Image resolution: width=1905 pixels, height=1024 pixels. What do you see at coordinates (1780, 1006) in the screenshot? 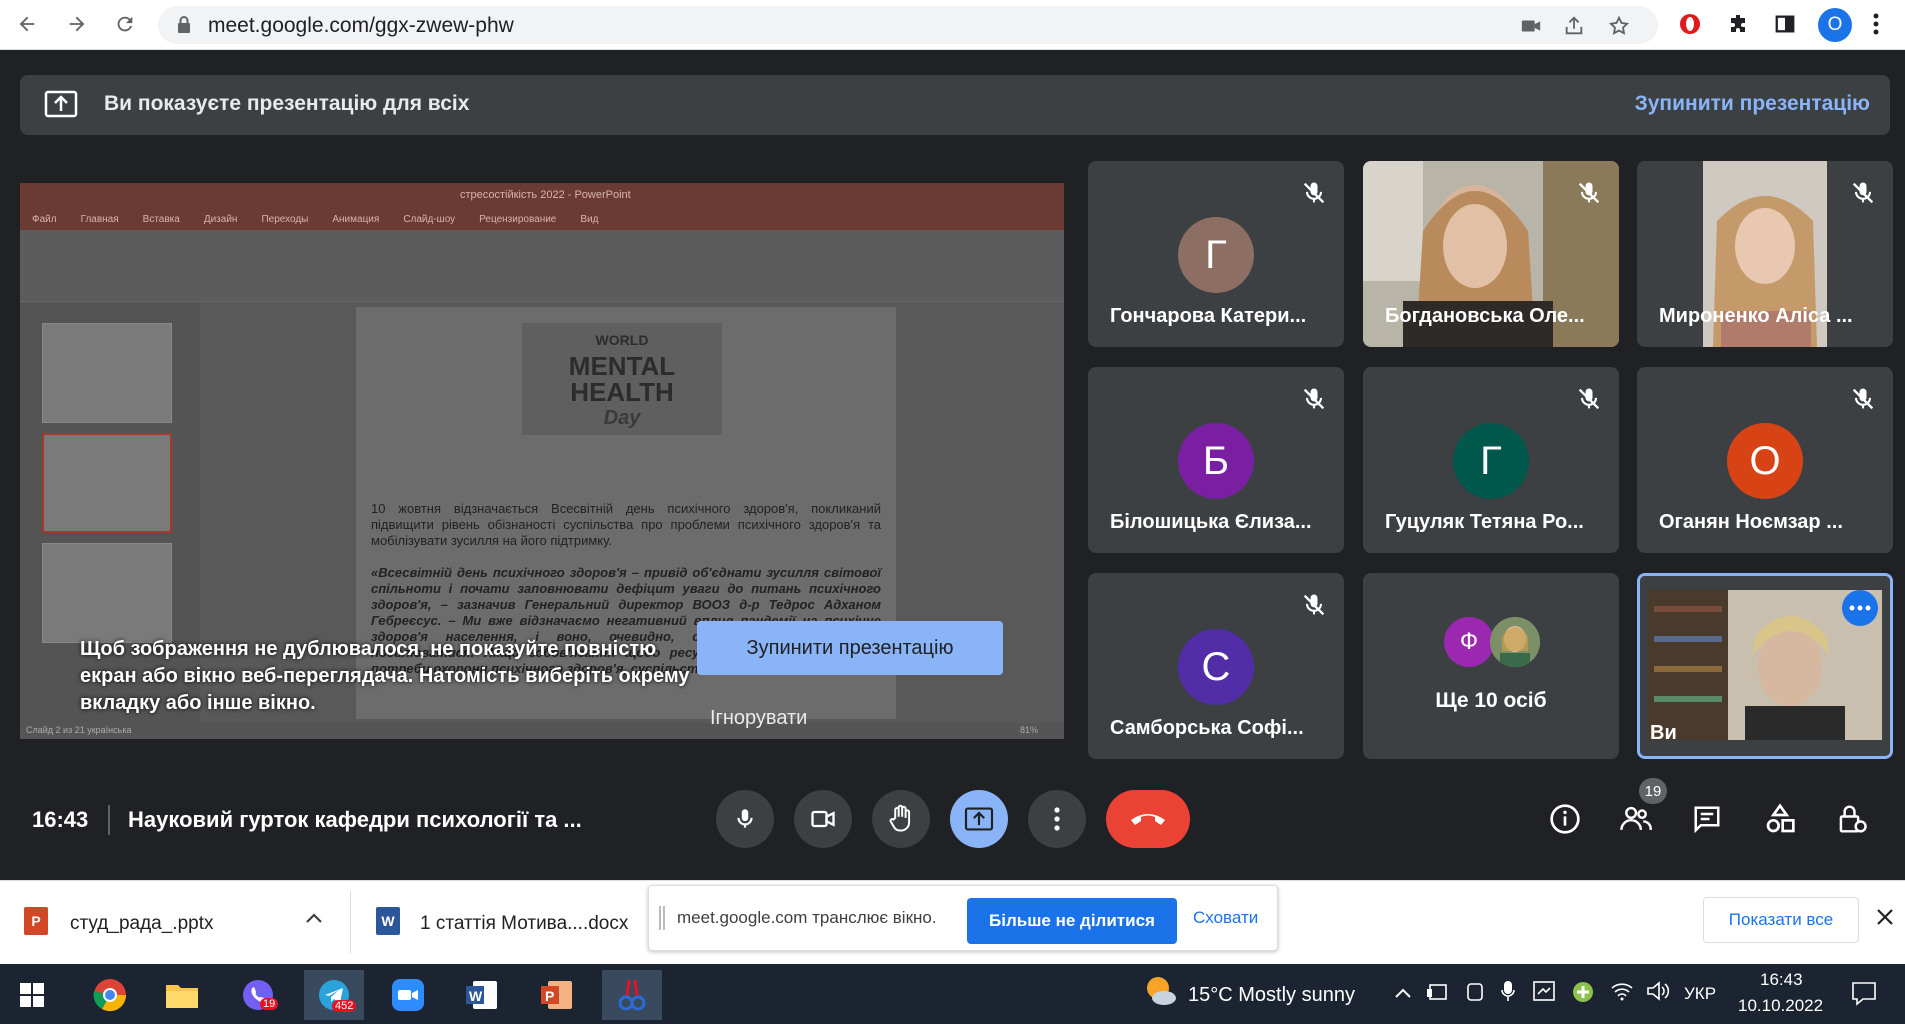
I see `taskbar-date: 10.10.2022` at bounding box center [1780, 1006].